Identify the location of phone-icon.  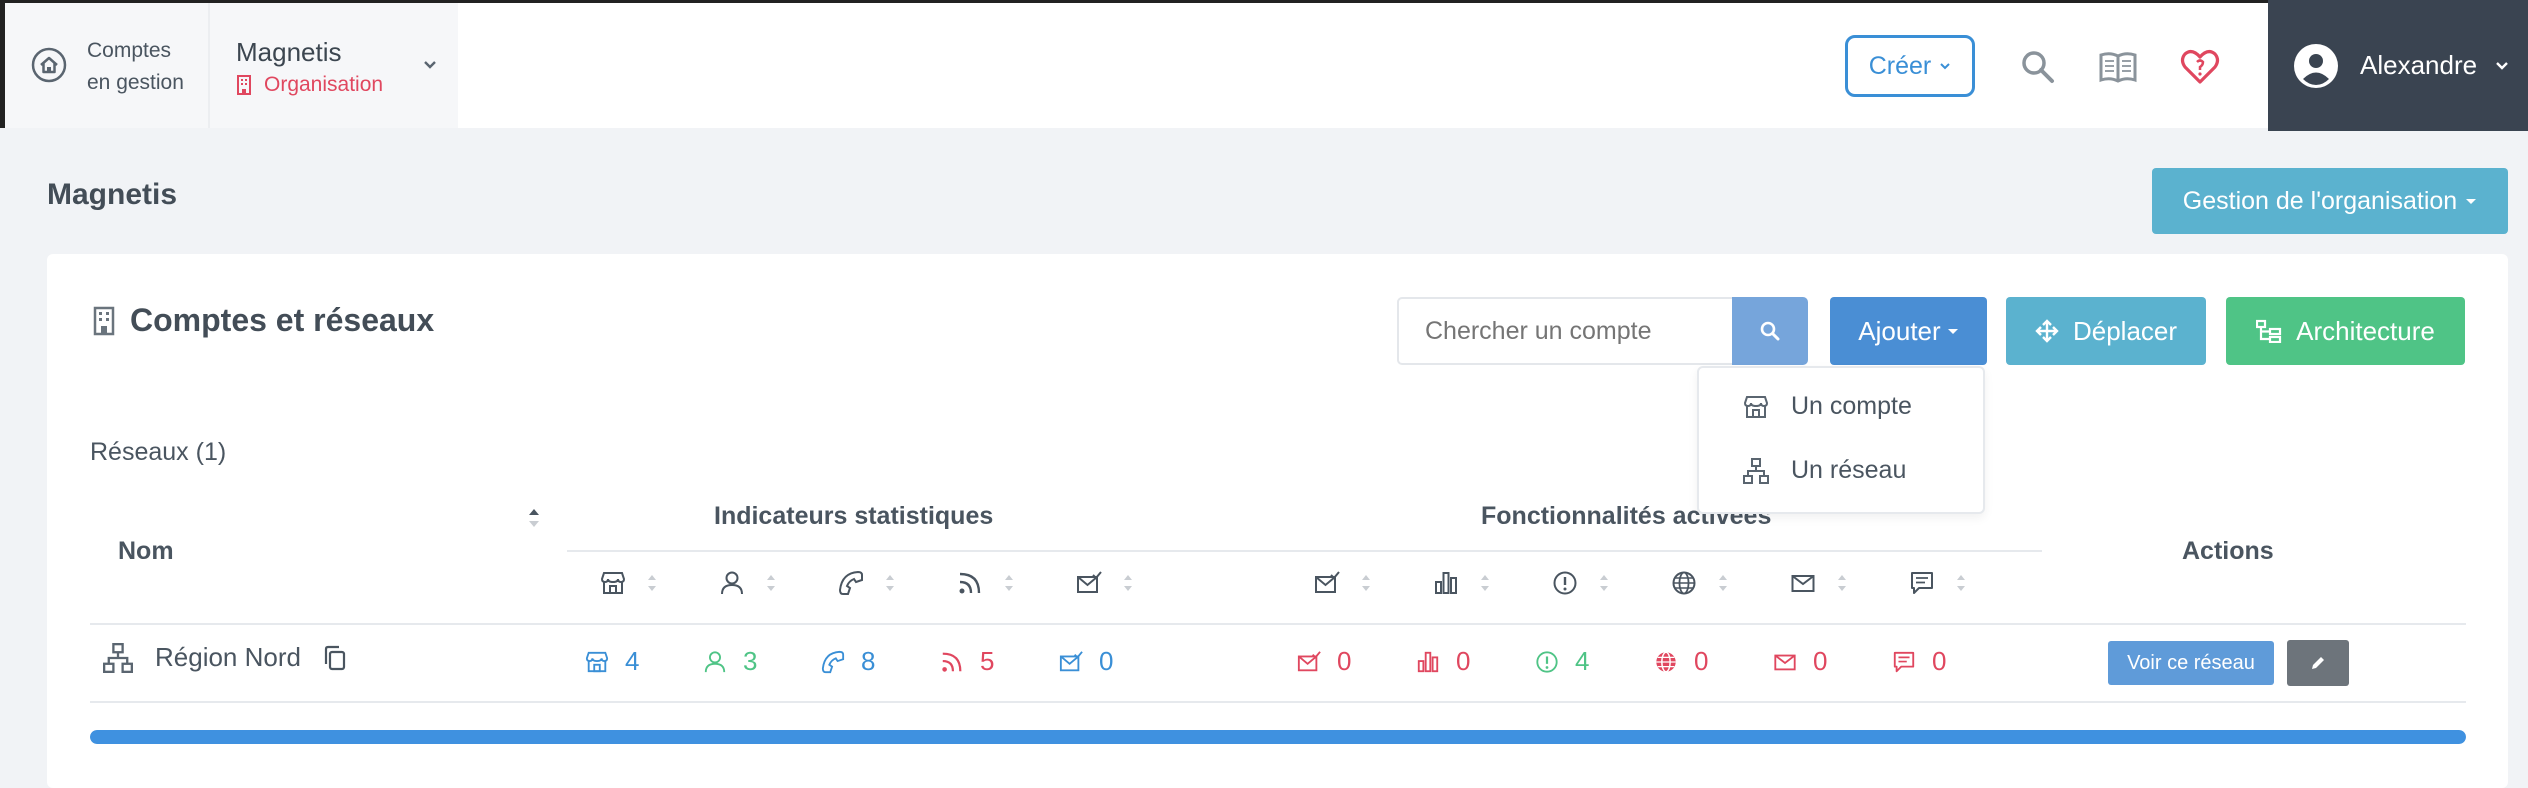
(833, 661).